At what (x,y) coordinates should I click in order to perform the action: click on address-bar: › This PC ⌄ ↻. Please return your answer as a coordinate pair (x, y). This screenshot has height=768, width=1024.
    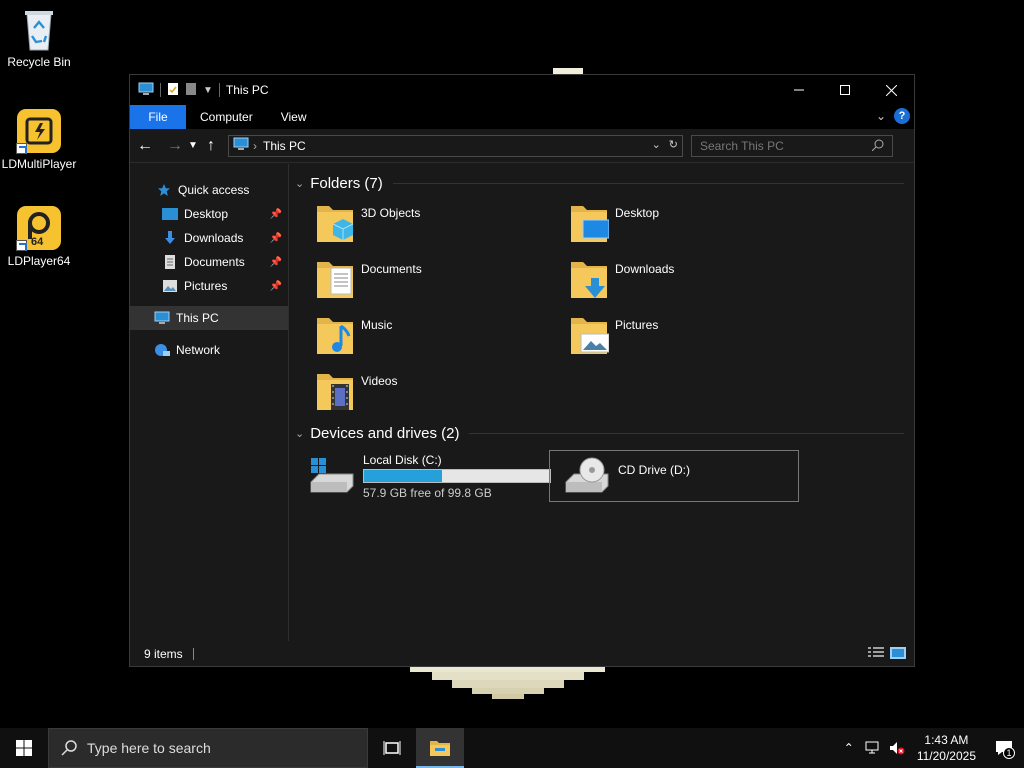
    Looking at the image, I should click on (455, 145).